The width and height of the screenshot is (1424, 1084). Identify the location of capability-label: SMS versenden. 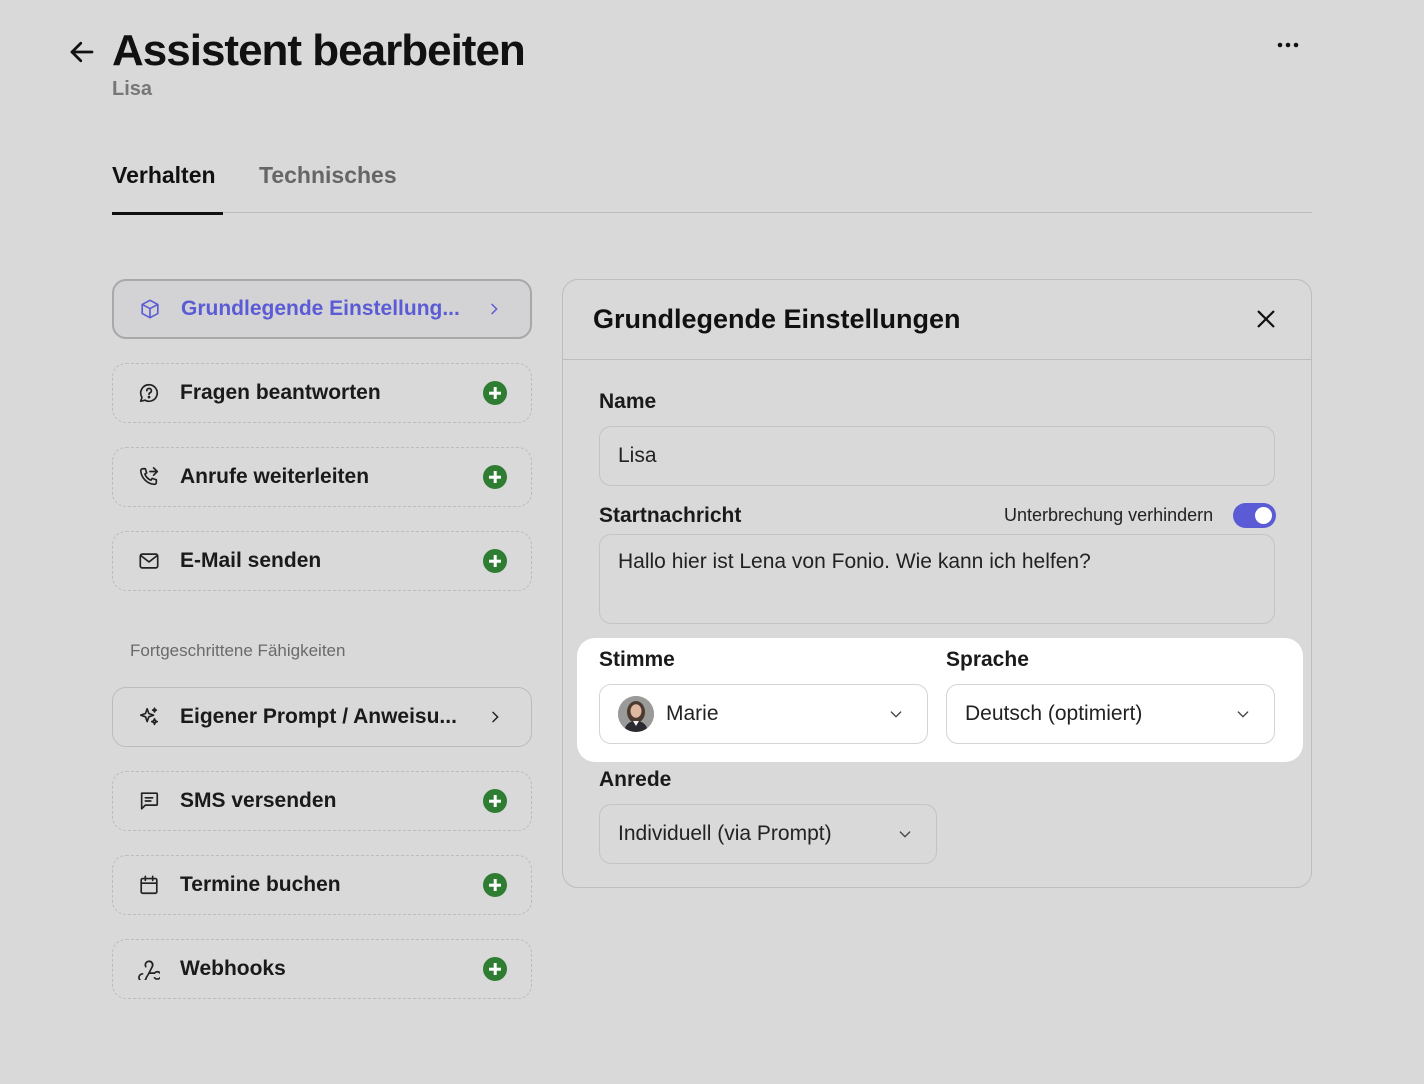
(258, 800).